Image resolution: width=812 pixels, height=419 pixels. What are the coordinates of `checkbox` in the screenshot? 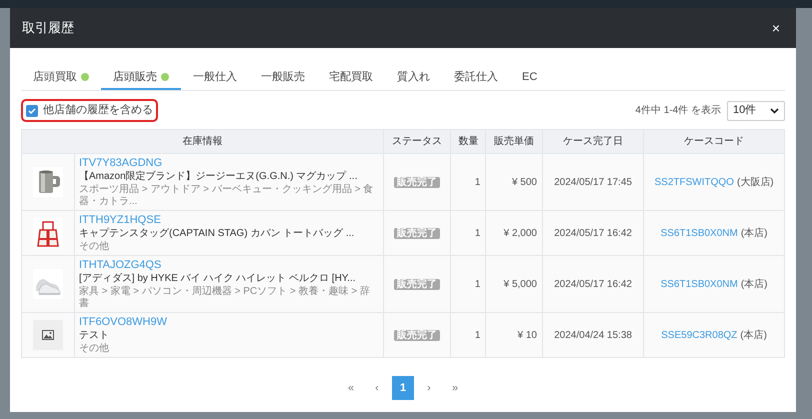 It's located at (32, 110).